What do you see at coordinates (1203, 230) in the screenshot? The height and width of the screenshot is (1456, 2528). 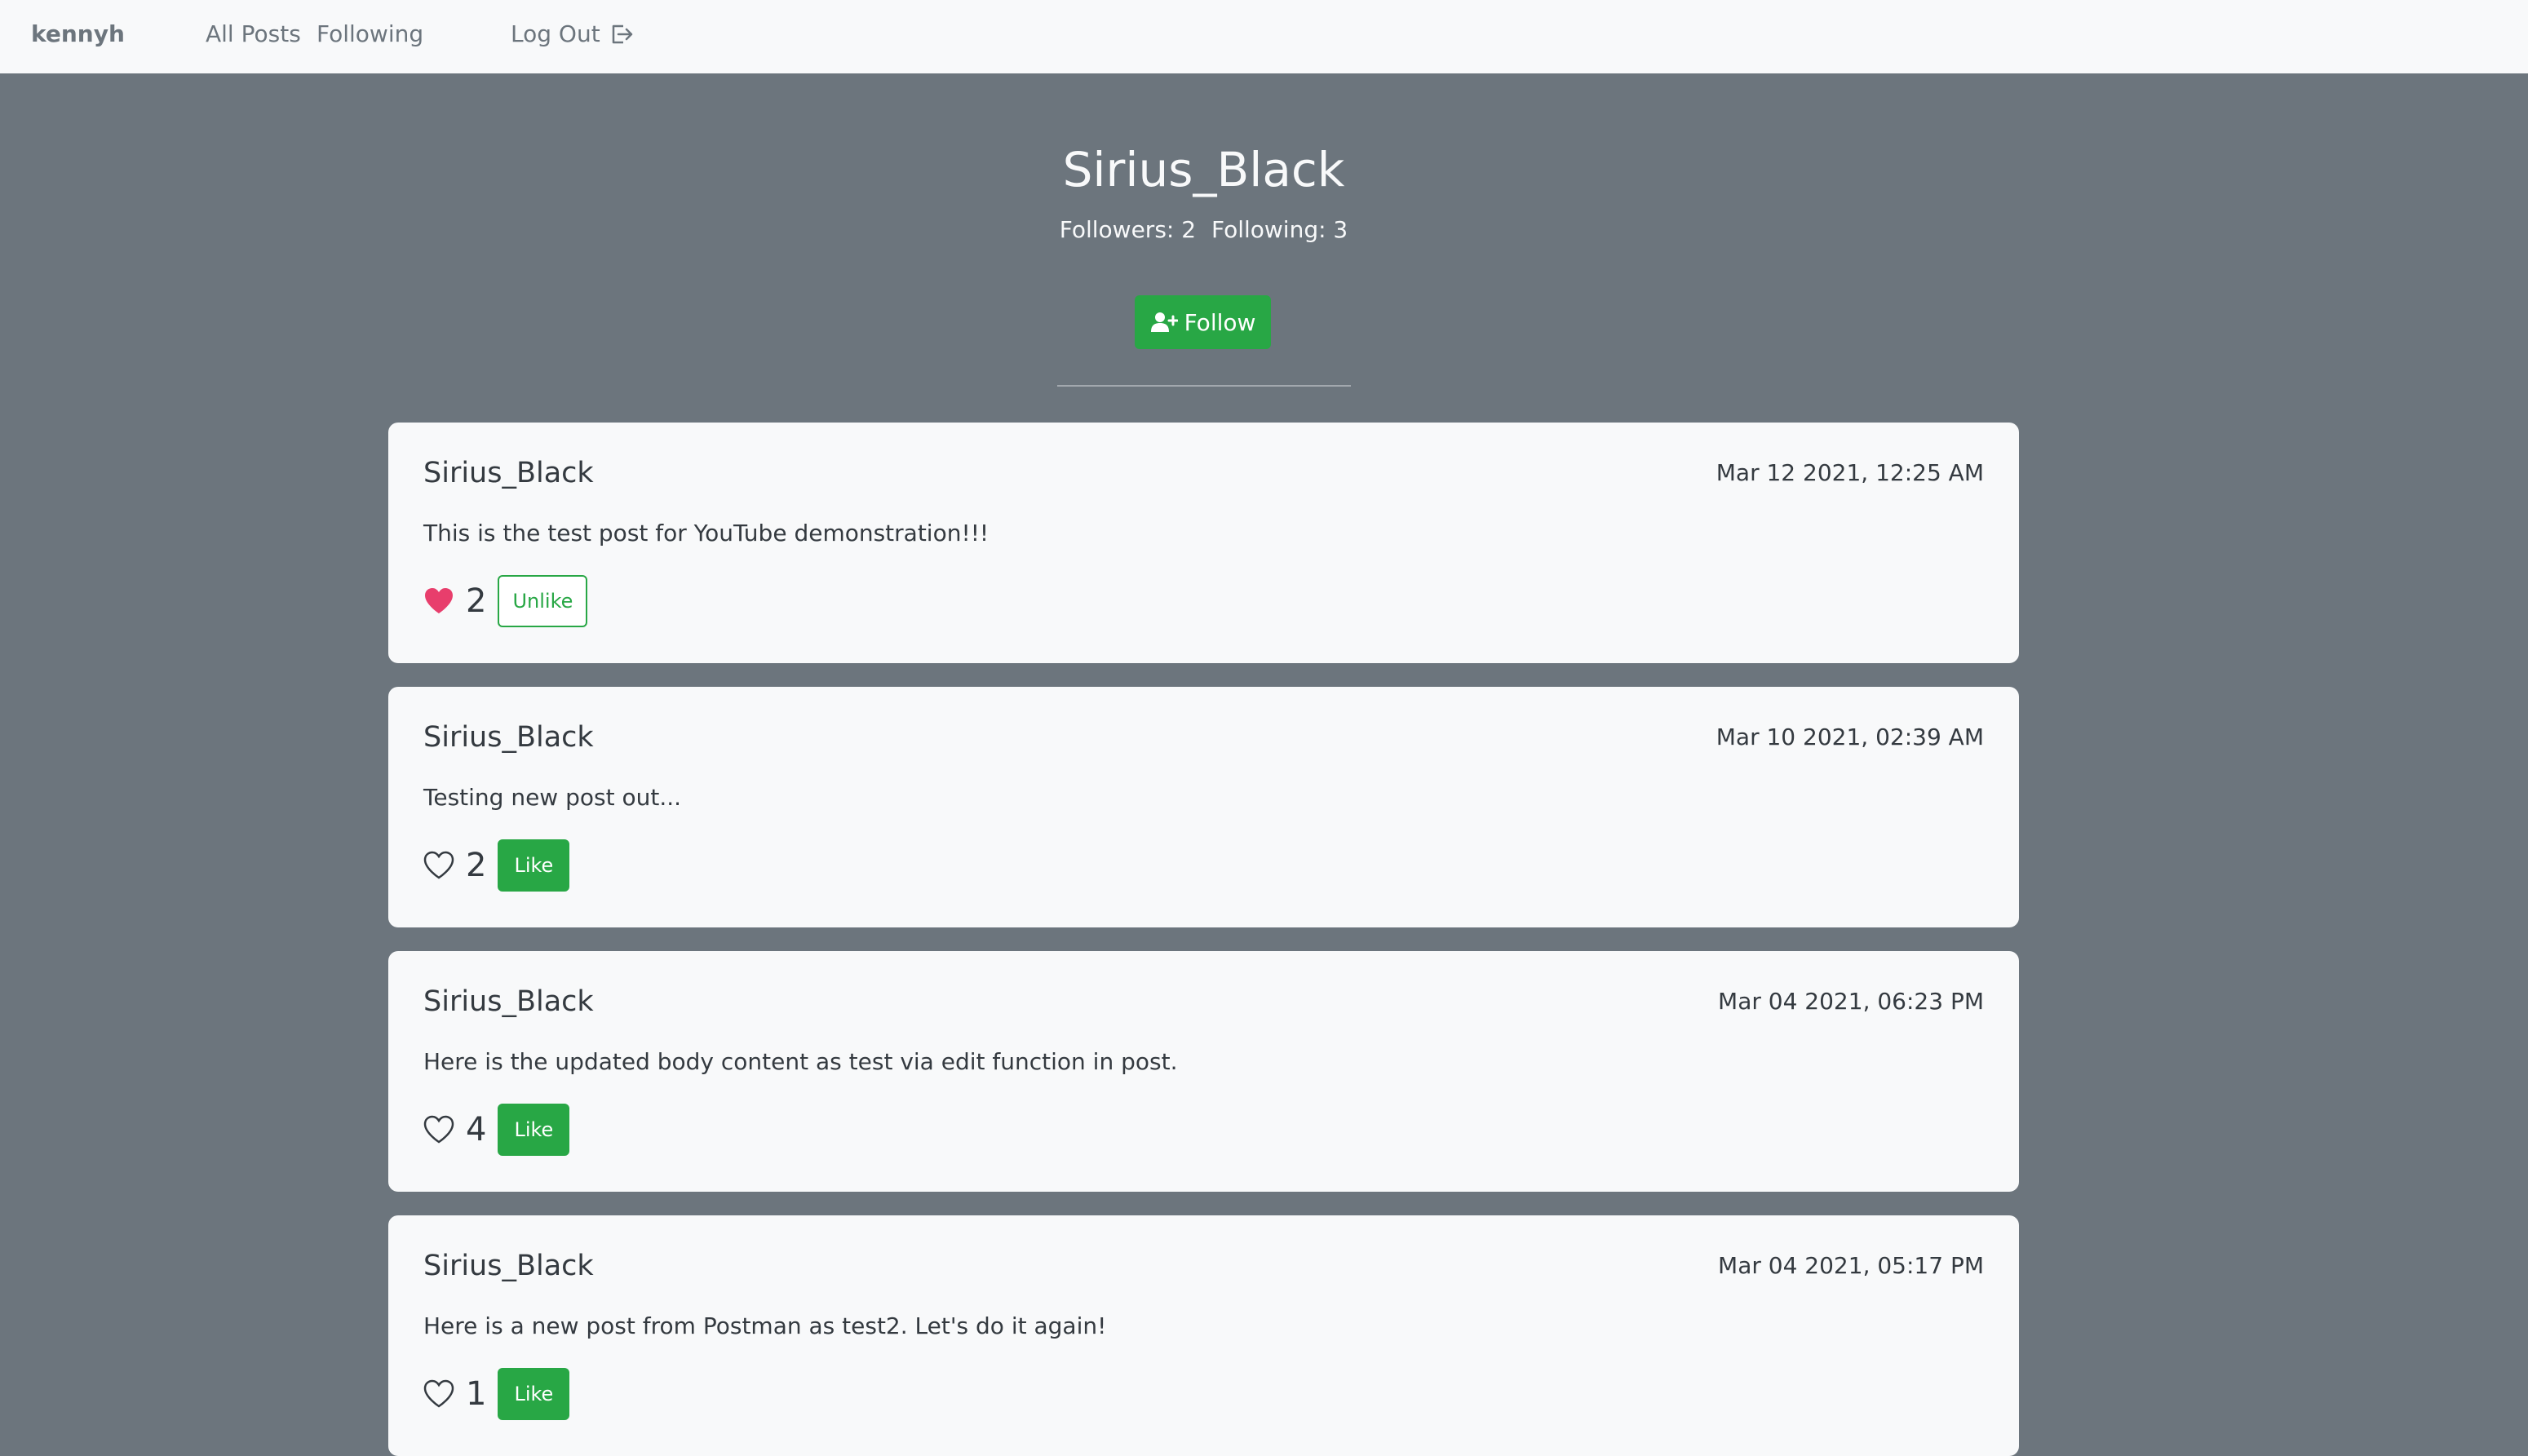 I see `profile-stats: Followers: 2 Following: 3` at bounding box center [1203, 230].